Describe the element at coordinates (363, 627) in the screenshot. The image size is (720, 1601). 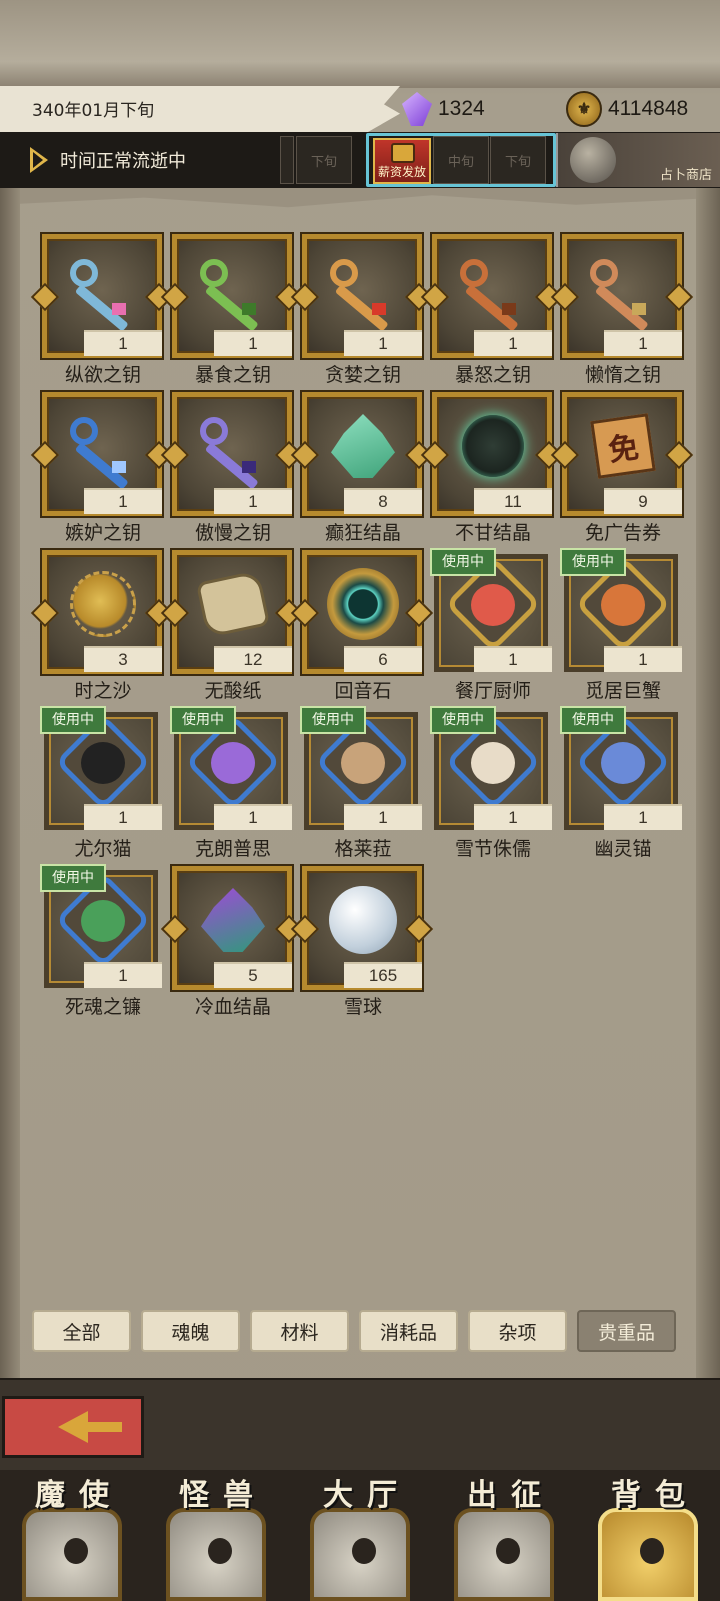
I see `inventory-item: 6 回音石` at that location.